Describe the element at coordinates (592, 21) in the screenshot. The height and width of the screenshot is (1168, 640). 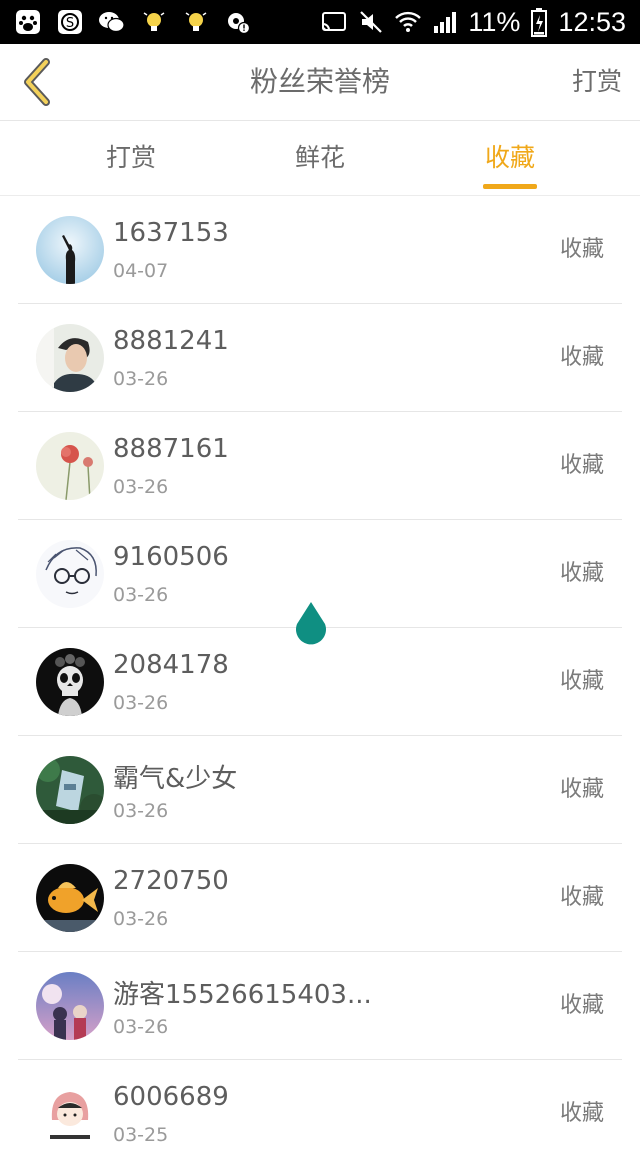
I see `clock: 12:53` at that location.